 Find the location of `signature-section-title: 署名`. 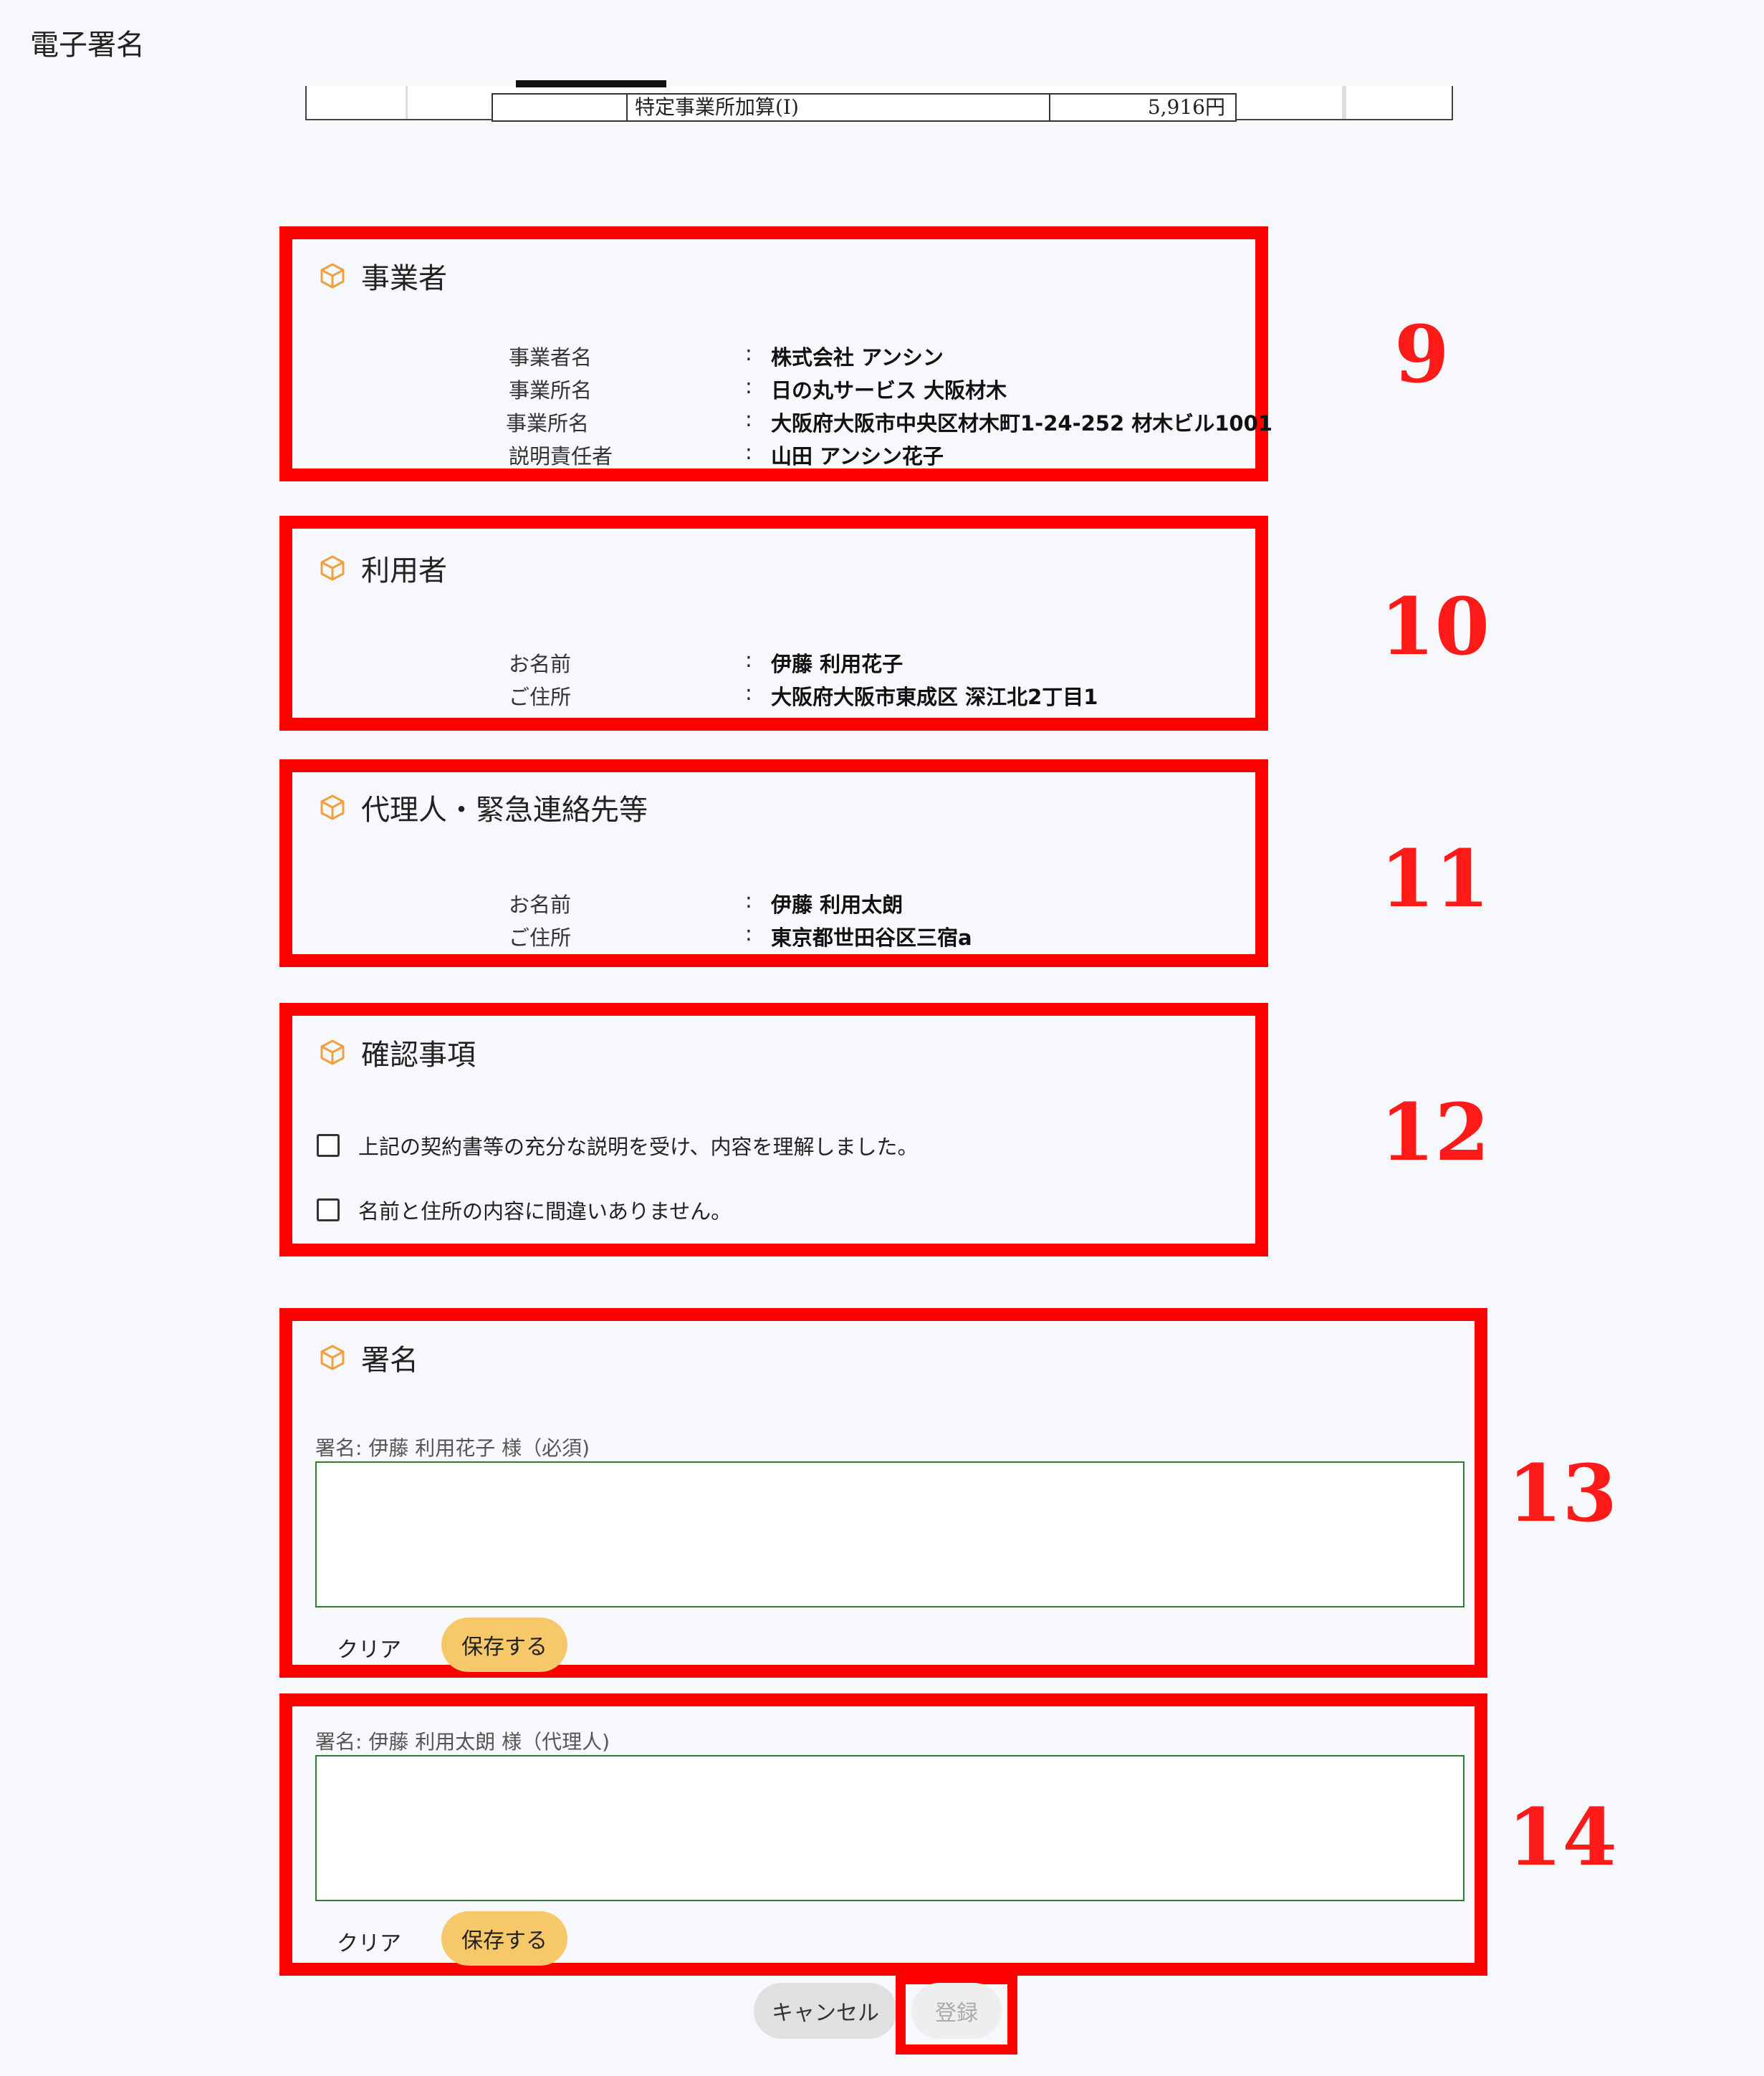

signature-section-title: 署名 is located at coordinates (389, 1360).